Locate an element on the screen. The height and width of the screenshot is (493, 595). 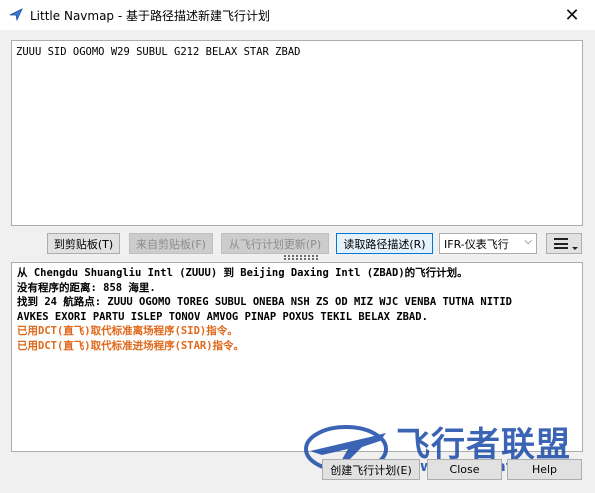
title-bar: Little Navmap - 基于路径描述新建飞行计划 ✕ is located at coordinates (297, 15).